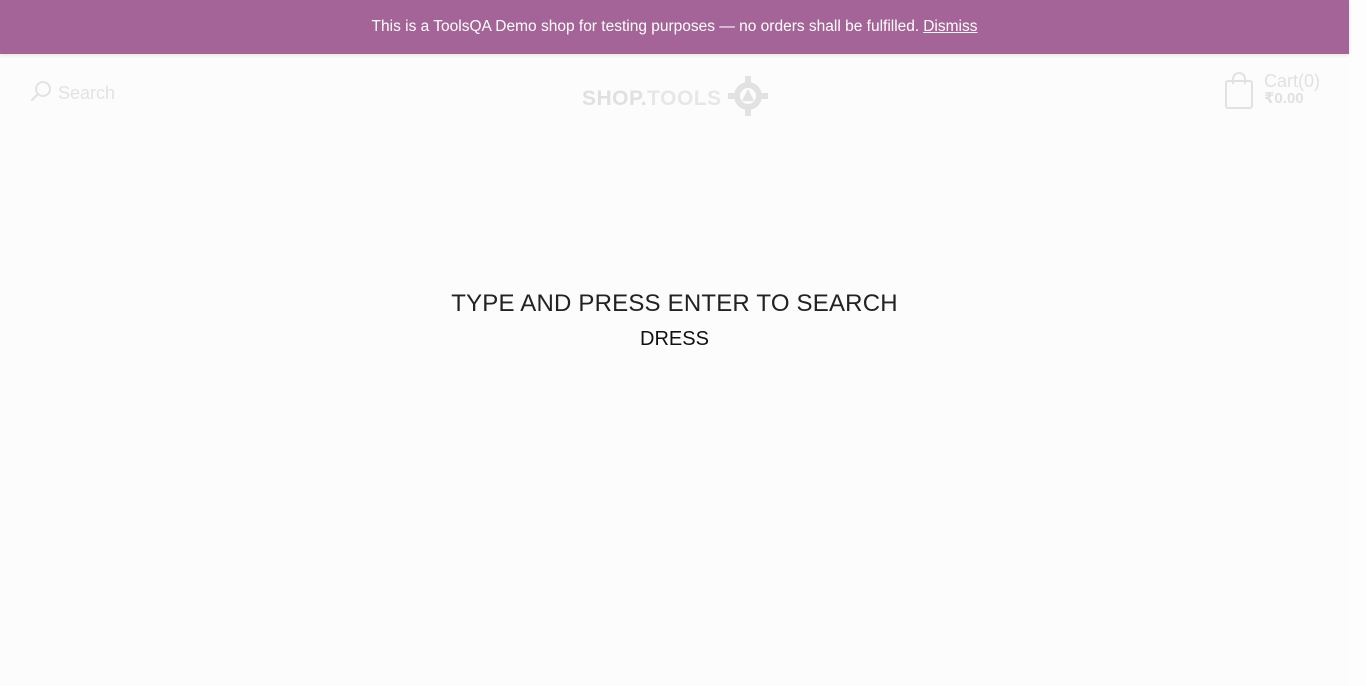 The image size is (1366, 686). Describe the element at coordinates (748, 99) in the screenshot. I see `gear-icon` at that location.